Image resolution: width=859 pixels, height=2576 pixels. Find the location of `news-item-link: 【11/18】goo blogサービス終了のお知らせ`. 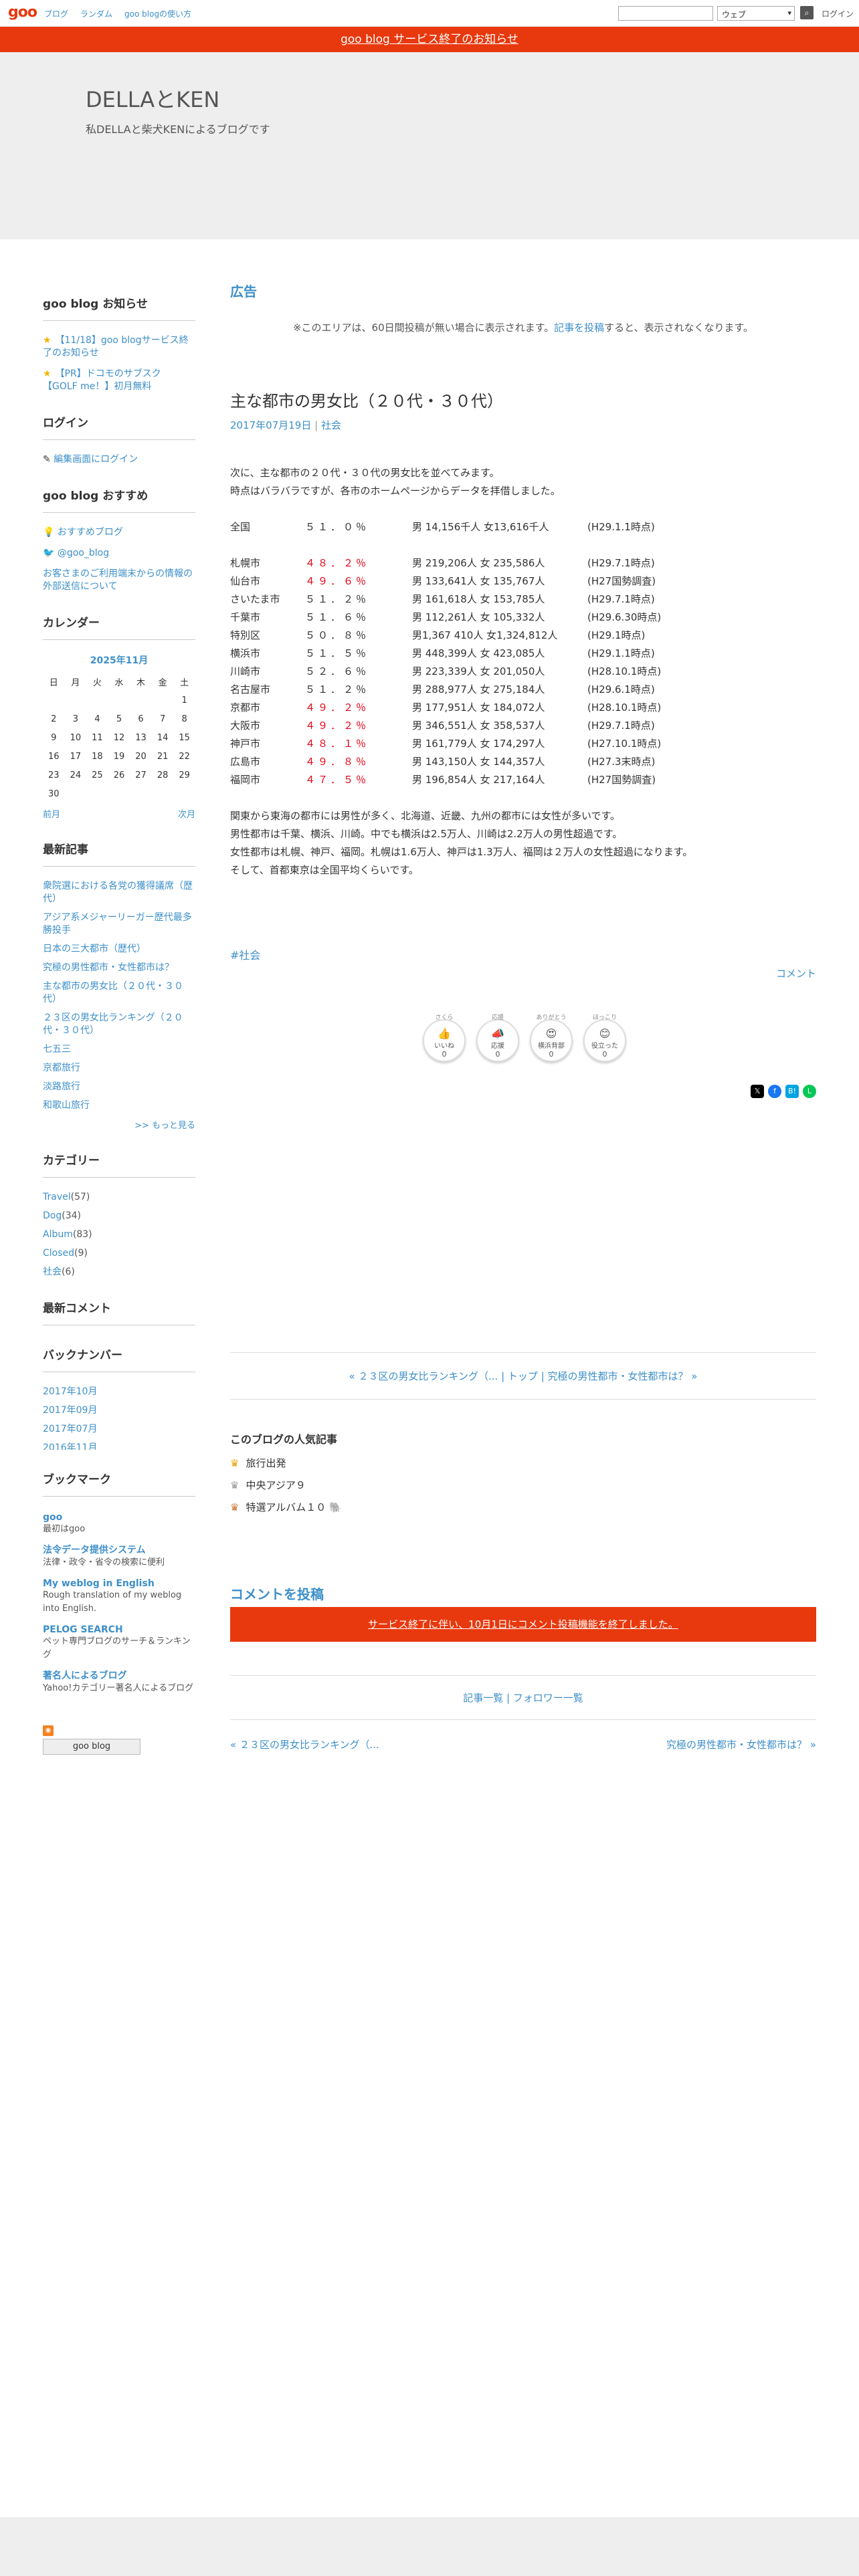

news-item-link: 【11/18】goo blogサービス終了のお知らせ is located at coordinates (116, 346).